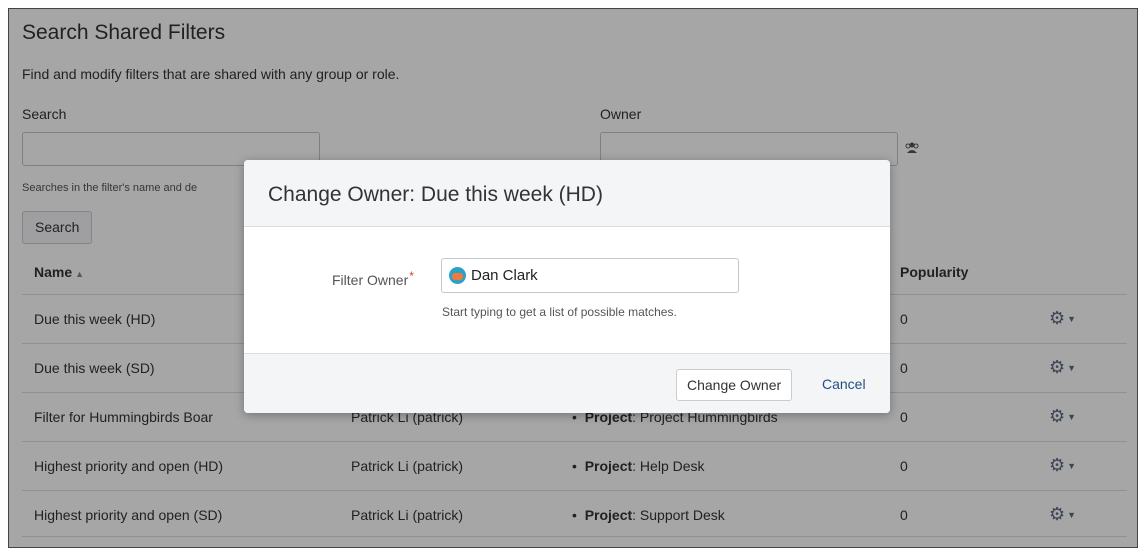 Image resolution: width=1145 pixels, height=554 pixels. I want to click on cancel-link: Cancel, so click(844, 384).